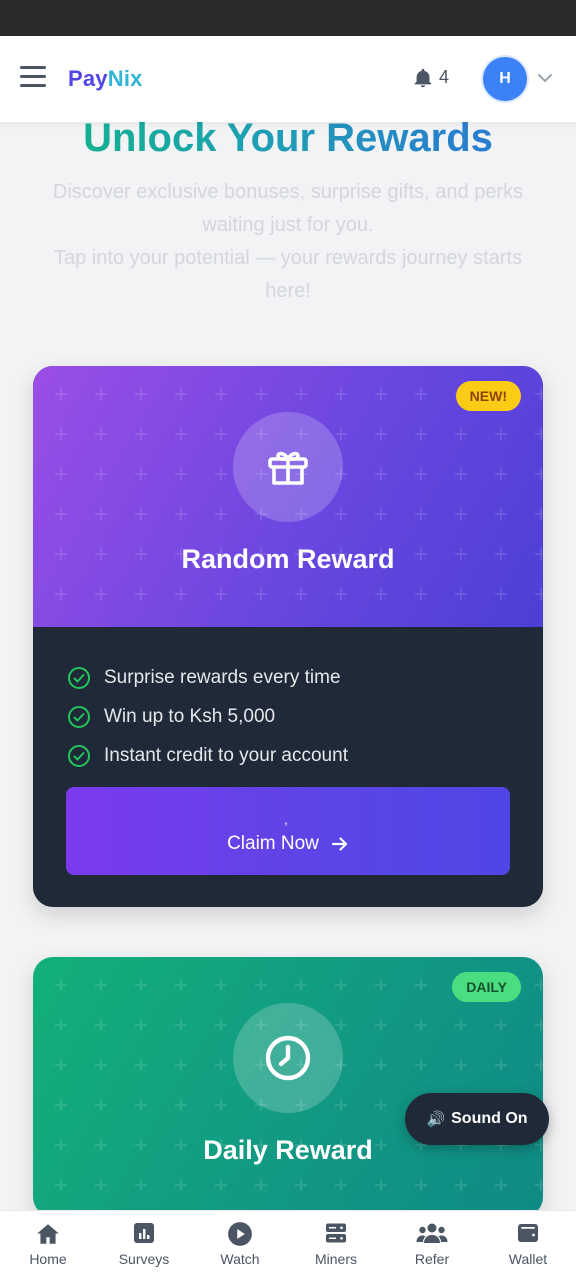 The image size is (576, 1280). Describe the element at coordinates (528, 1245) in the screenshot. I see `nav-item-wallet: Wallet` at that location.